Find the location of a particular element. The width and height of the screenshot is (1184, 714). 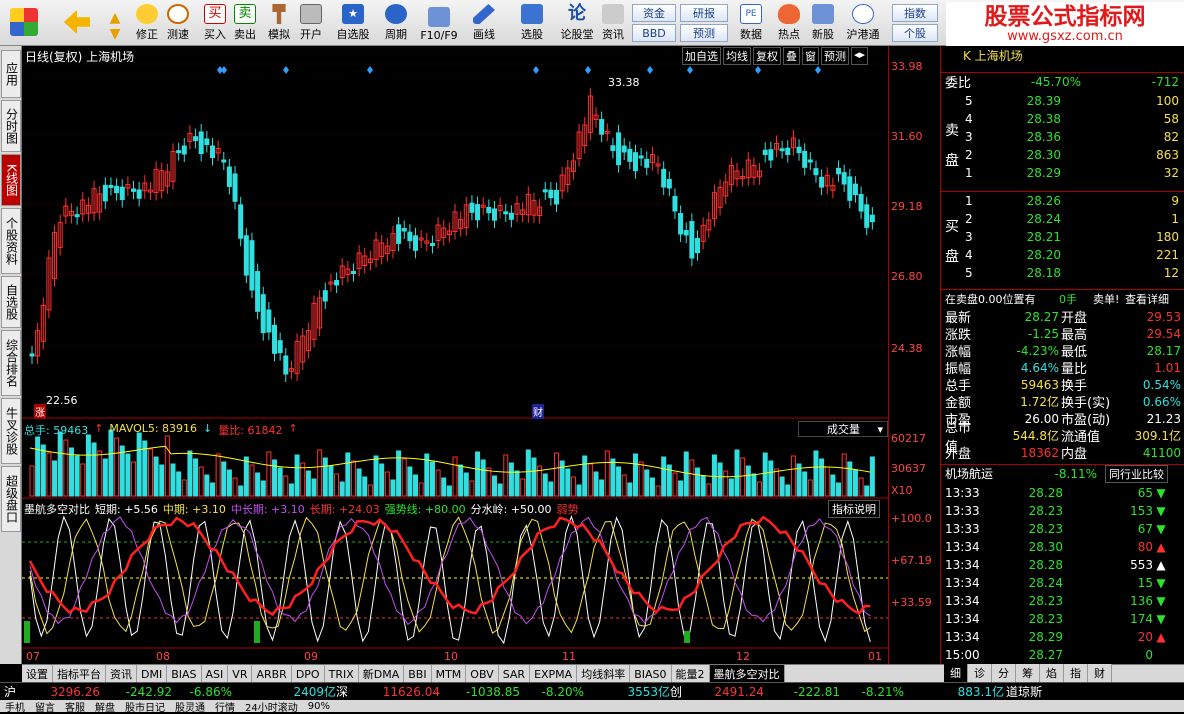

indicator-tab: 能量2 is located at coordinates (691, 674).